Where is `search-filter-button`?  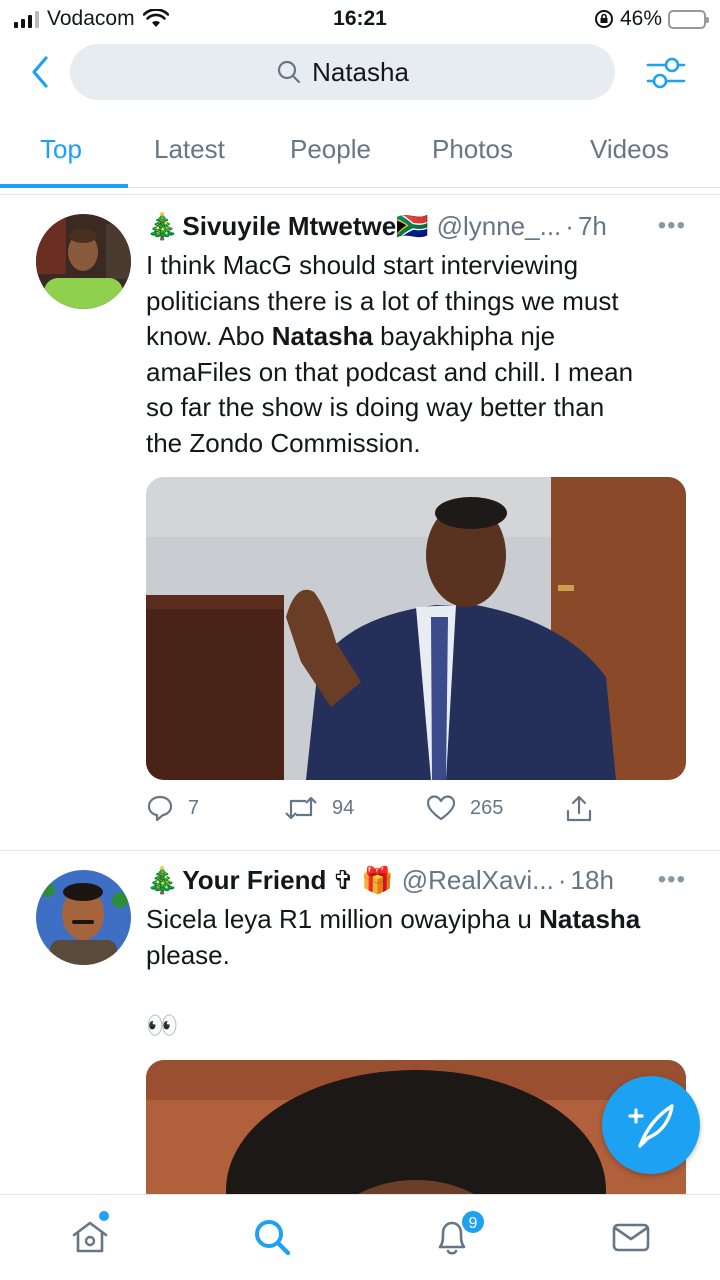
search-filter-button is located at coordinates (666, 73).